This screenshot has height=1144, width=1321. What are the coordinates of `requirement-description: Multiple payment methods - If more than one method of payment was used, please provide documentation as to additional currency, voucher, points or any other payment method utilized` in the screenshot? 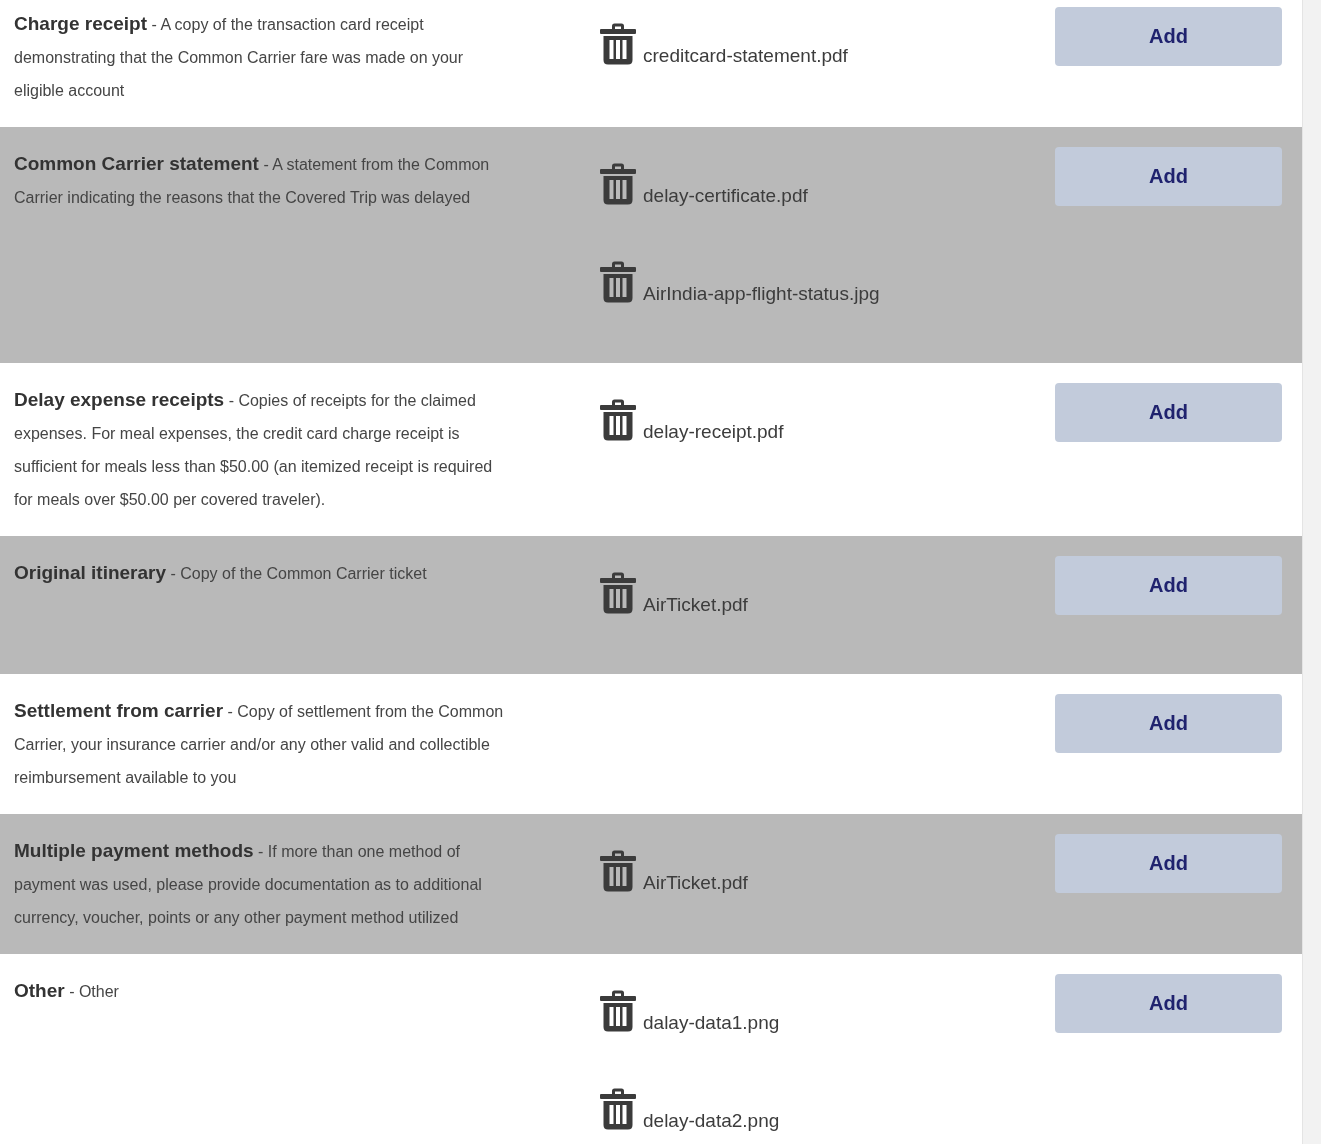 It's located at (248, 883).